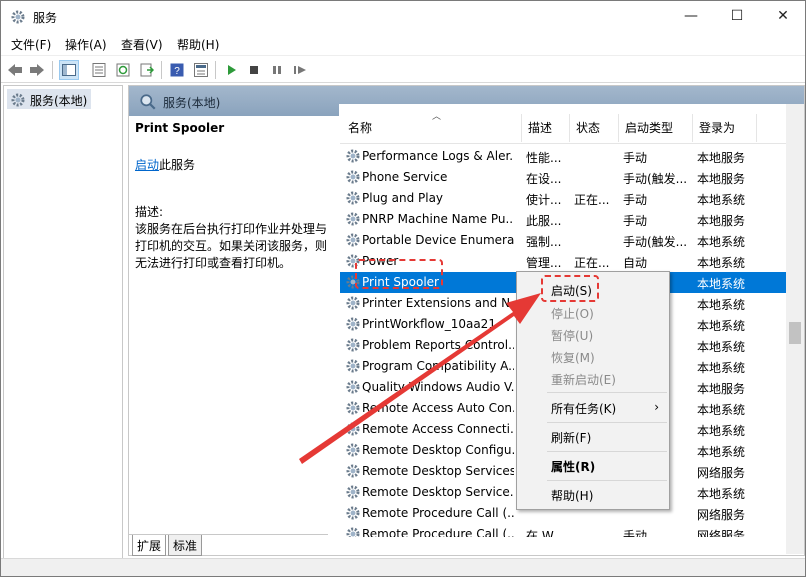 The height and width of the screenshot is (577, 806). Describe the element at coordinates (569, 198) in the screenshot. I see `table-row: Plug and Play 使计... 正在... 手动 本地系统` at that location.